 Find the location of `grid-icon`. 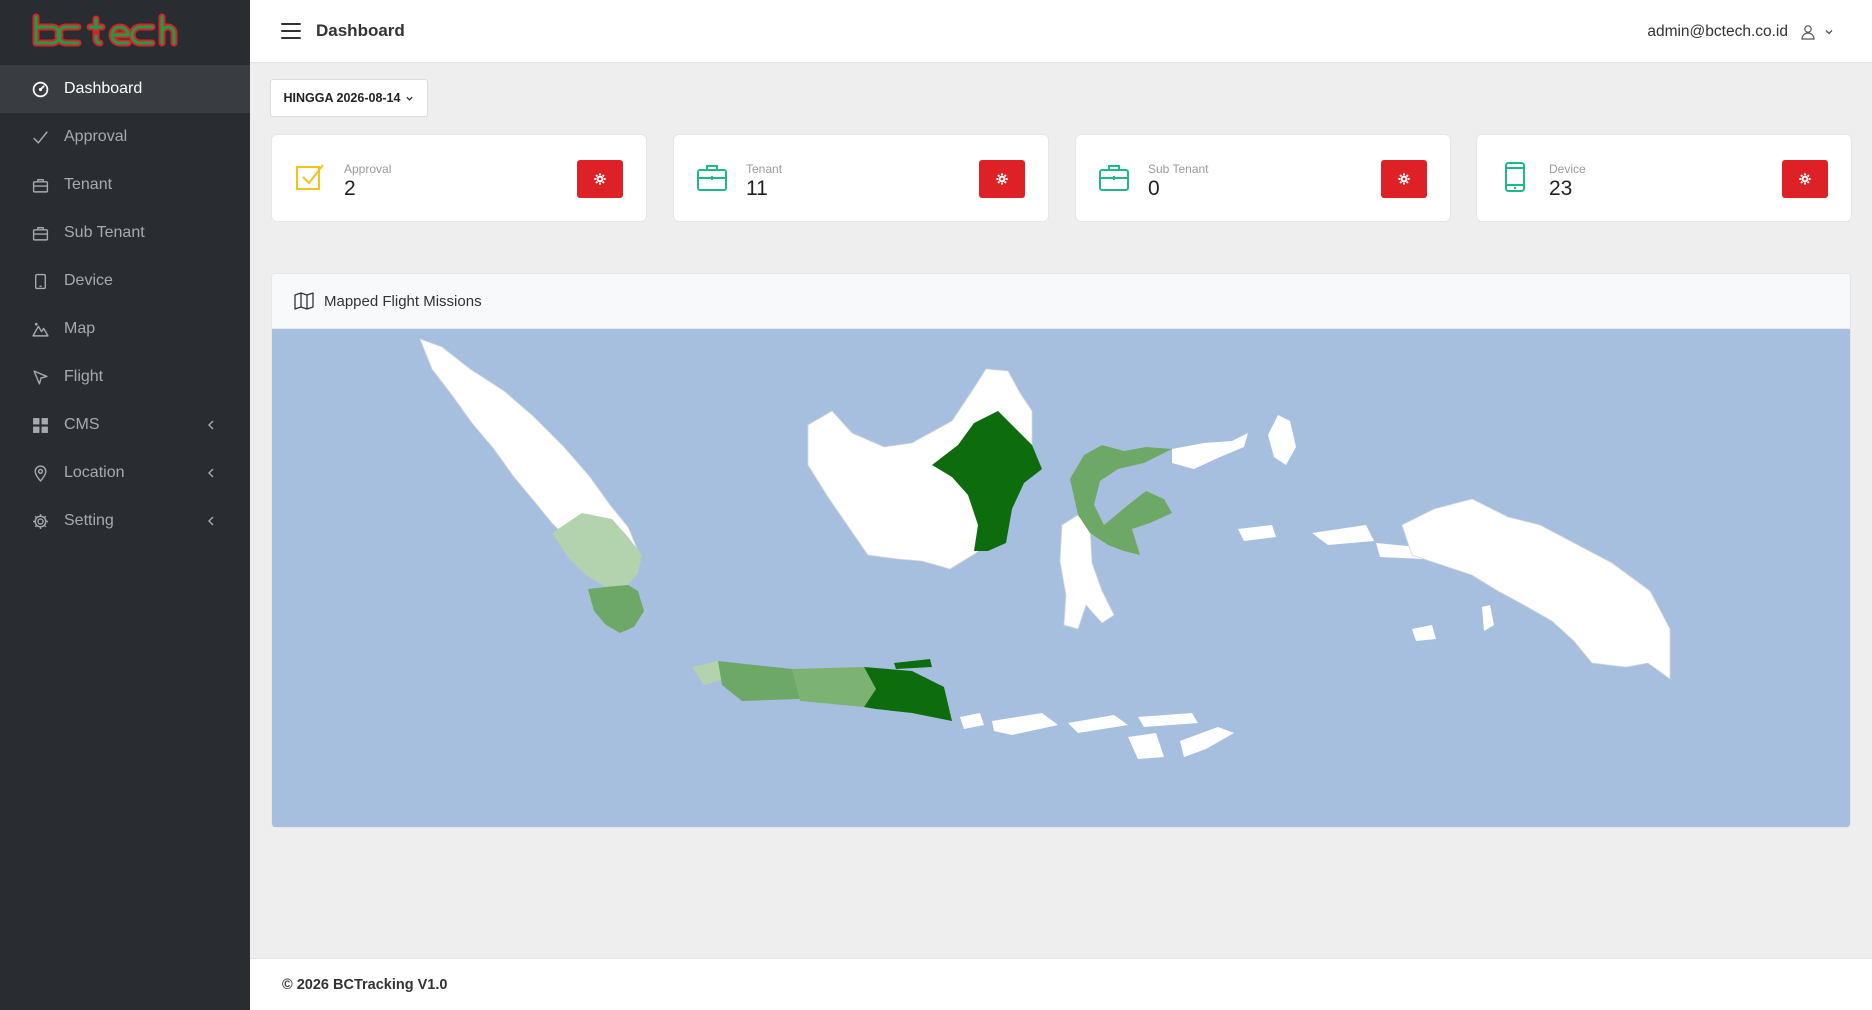

grid-icon is located at coordinates (40, 425).